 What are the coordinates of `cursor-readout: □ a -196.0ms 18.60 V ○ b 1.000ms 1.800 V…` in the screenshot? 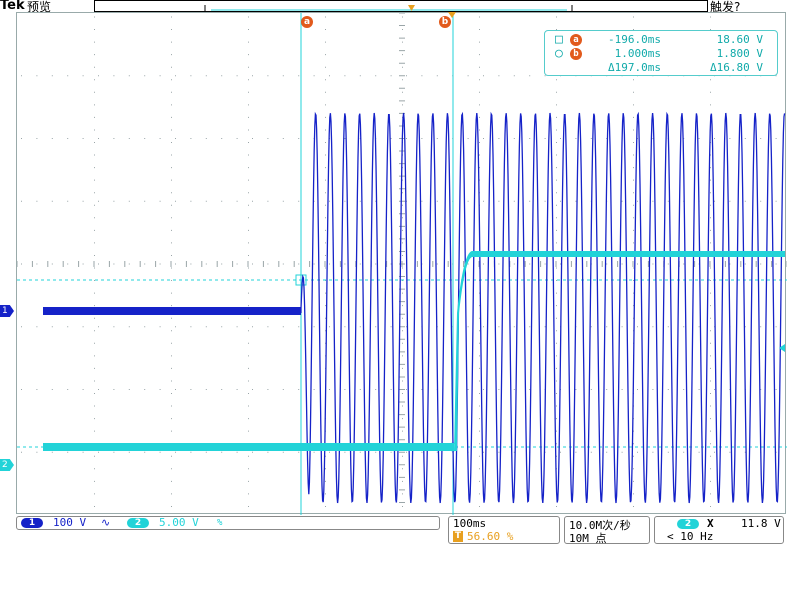 It's located at (661, 53).